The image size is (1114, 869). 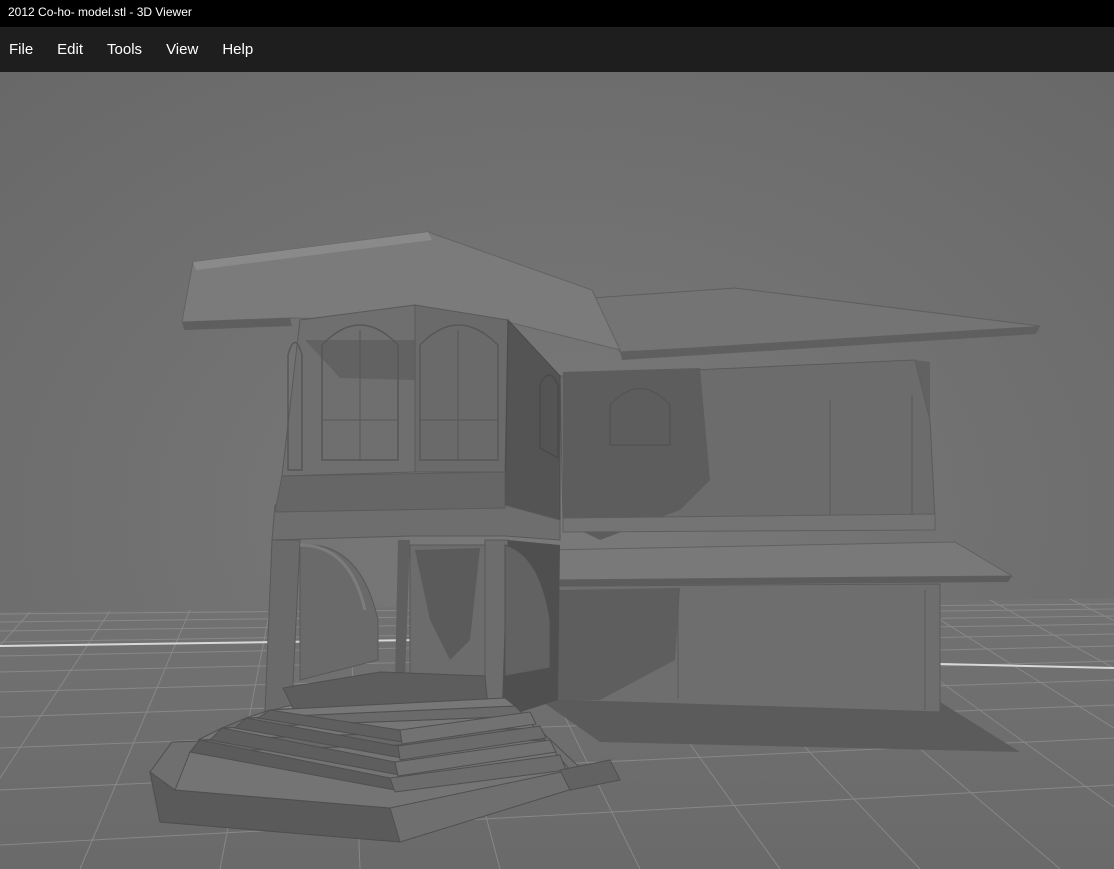 I want to click on menu-tools: Tools, so click(x=124, y=49).